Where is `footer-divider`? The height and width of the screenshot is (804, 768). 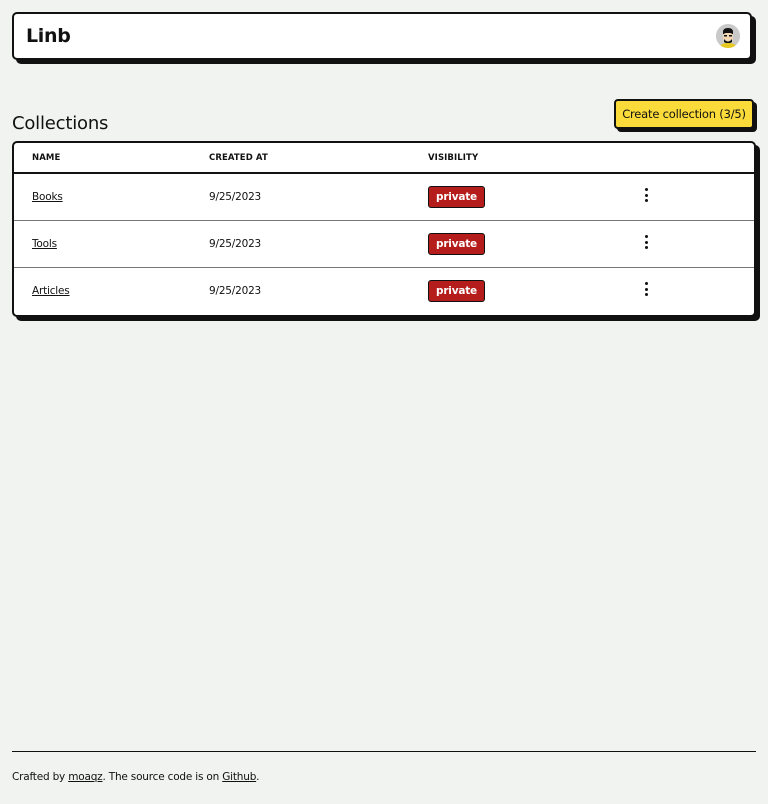 footer-divider is located at coordinates (384, 751).